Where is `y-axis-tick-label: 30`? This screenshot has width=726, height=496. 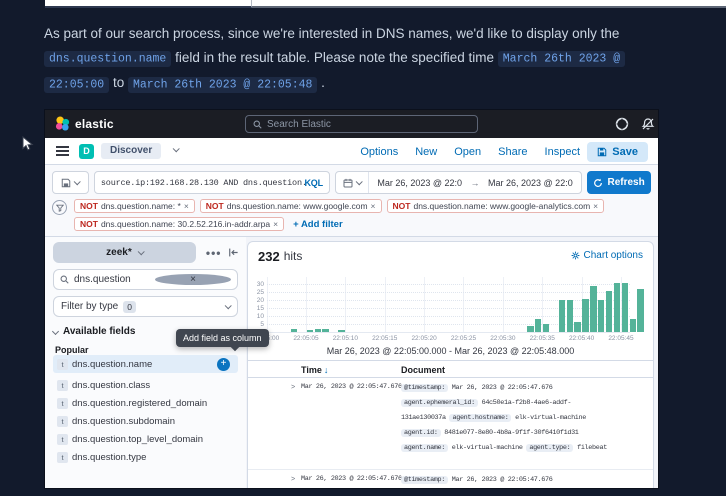 y-axis-tick-label: 30 is located at coordinates (260, 284).